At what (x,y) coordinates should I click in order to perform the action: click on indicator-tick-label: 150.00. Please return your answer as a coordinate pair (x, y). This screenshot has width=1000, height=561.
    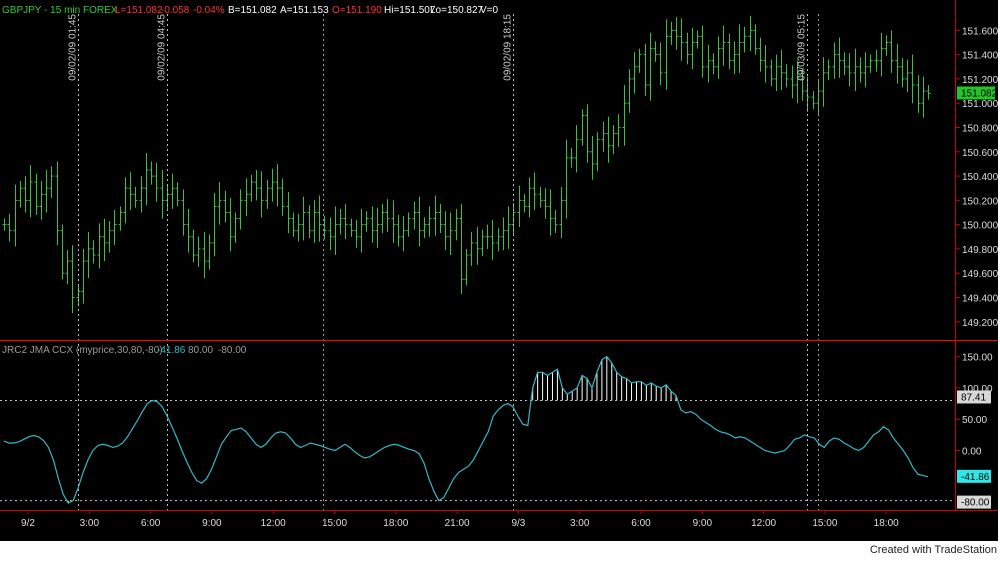
    Looking at the image, I should click on (977, 358).